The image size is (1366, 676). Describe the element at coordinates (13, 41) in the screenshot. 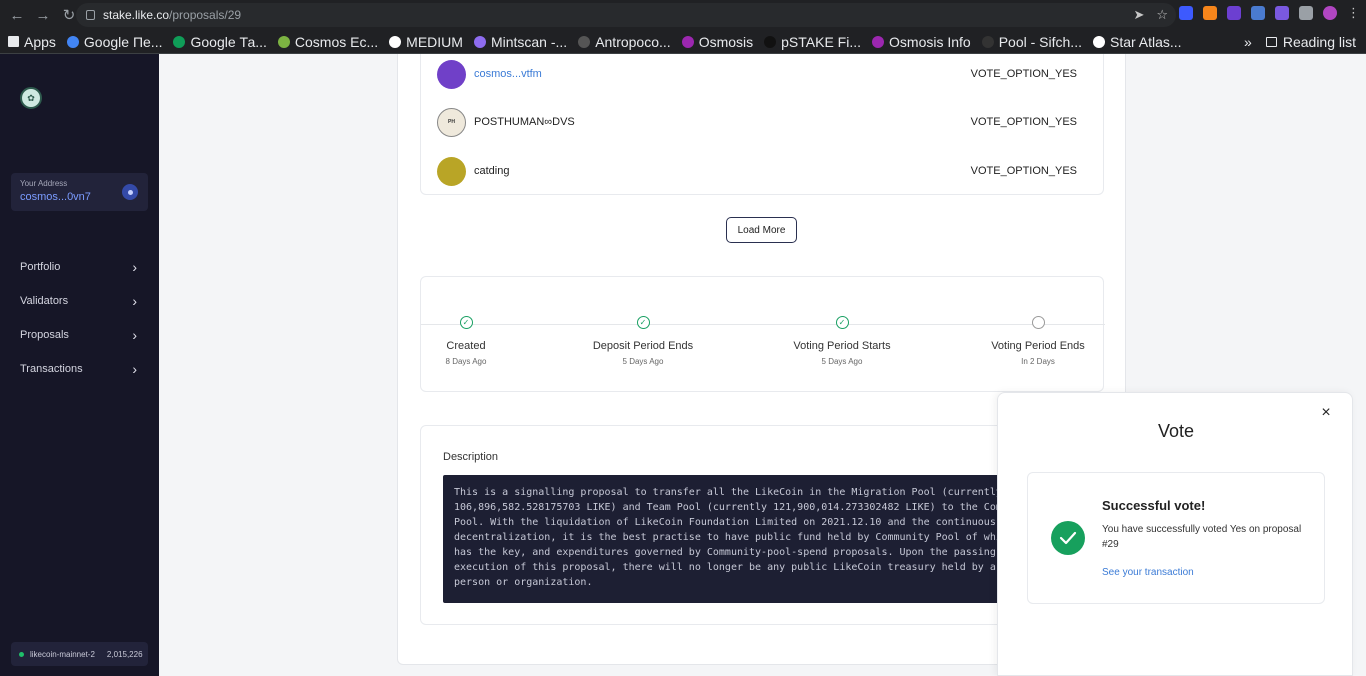

I see `apps-grid-icon` at that location.